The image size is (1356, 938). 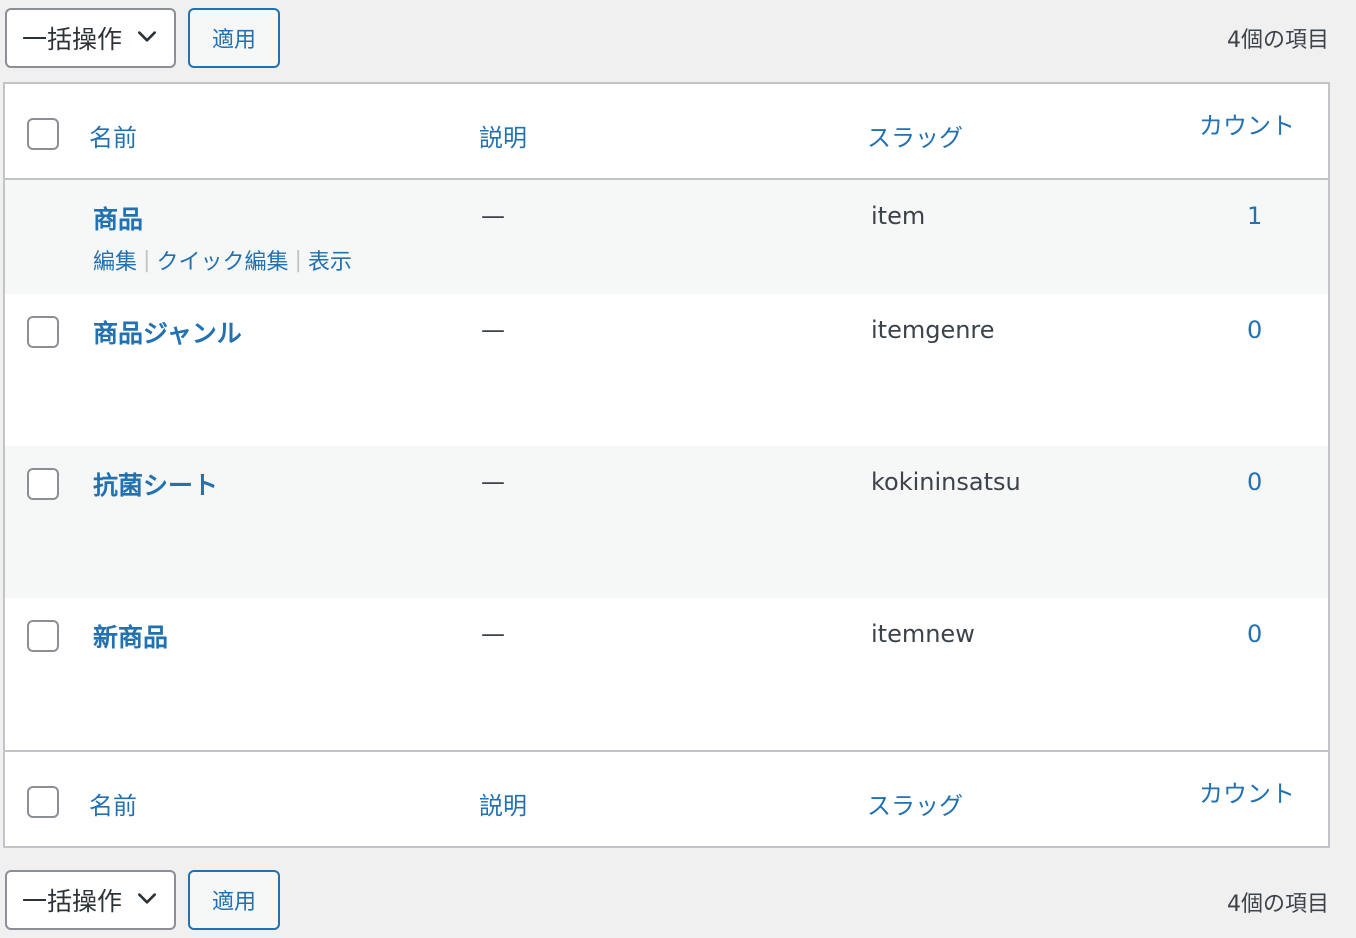 What do you see at coordinates (113, 135) in the screenshot?
I see `column-header-name: 名前` at bounding box center [113, 135].